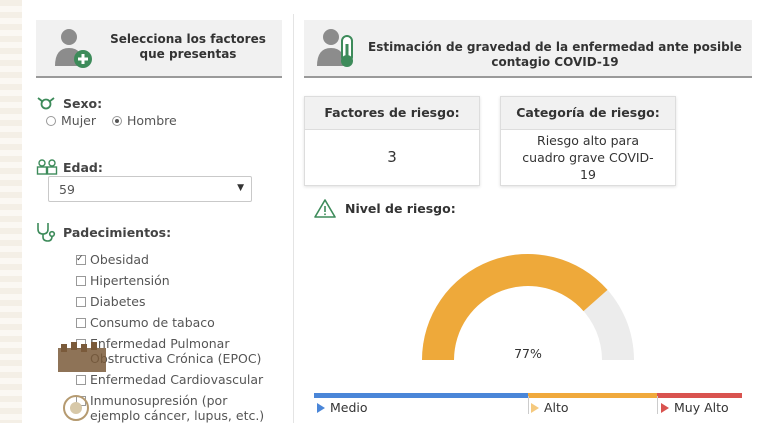 Image resolution: width=770 pixels, height=429 pixels. Describe the element at coordinates (173, 301) in the screenshot. I see `checkbox-diabetes: Diabetes` at that location.